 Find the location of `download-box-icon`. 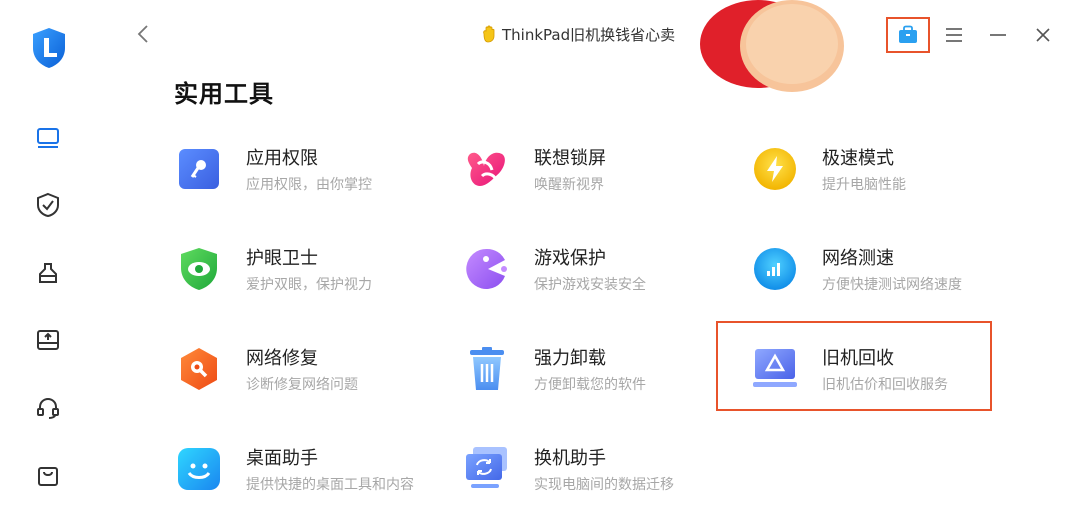

download-box-icon is located at coordinates (48, 340).